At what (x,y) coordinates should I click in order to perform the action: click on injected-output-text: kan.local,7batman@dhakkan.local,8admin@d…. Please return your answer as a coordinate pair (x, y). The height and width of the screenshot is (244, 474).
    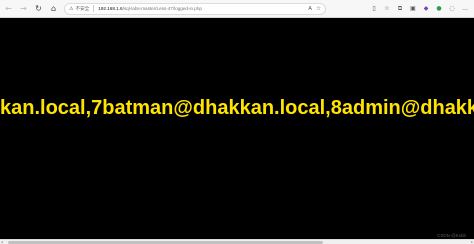
    Looking at the image, I should click on (237, 108).